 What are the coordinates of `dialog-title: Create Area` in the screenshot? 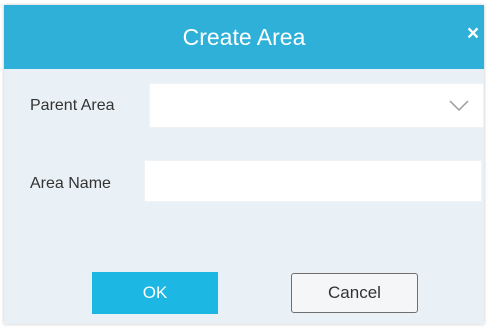 It's located at (244, 37).